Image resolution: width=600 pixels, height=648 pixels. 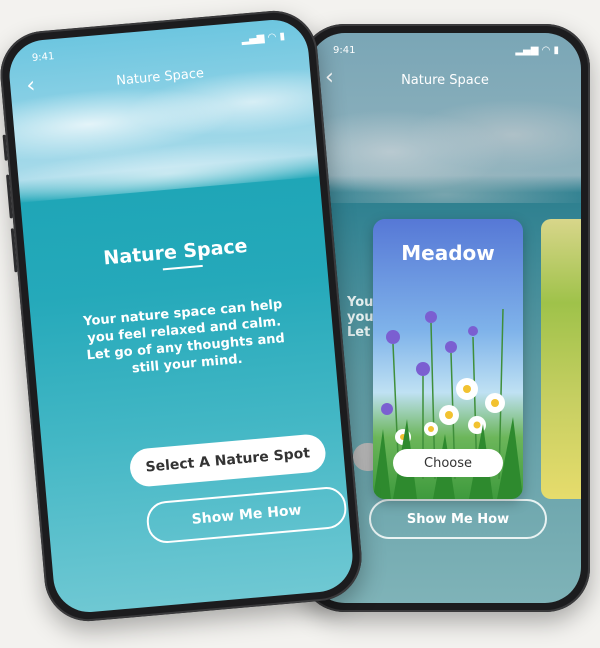 I want to click on meadow-card: Meadow Choose, so click(x=448, y=359).